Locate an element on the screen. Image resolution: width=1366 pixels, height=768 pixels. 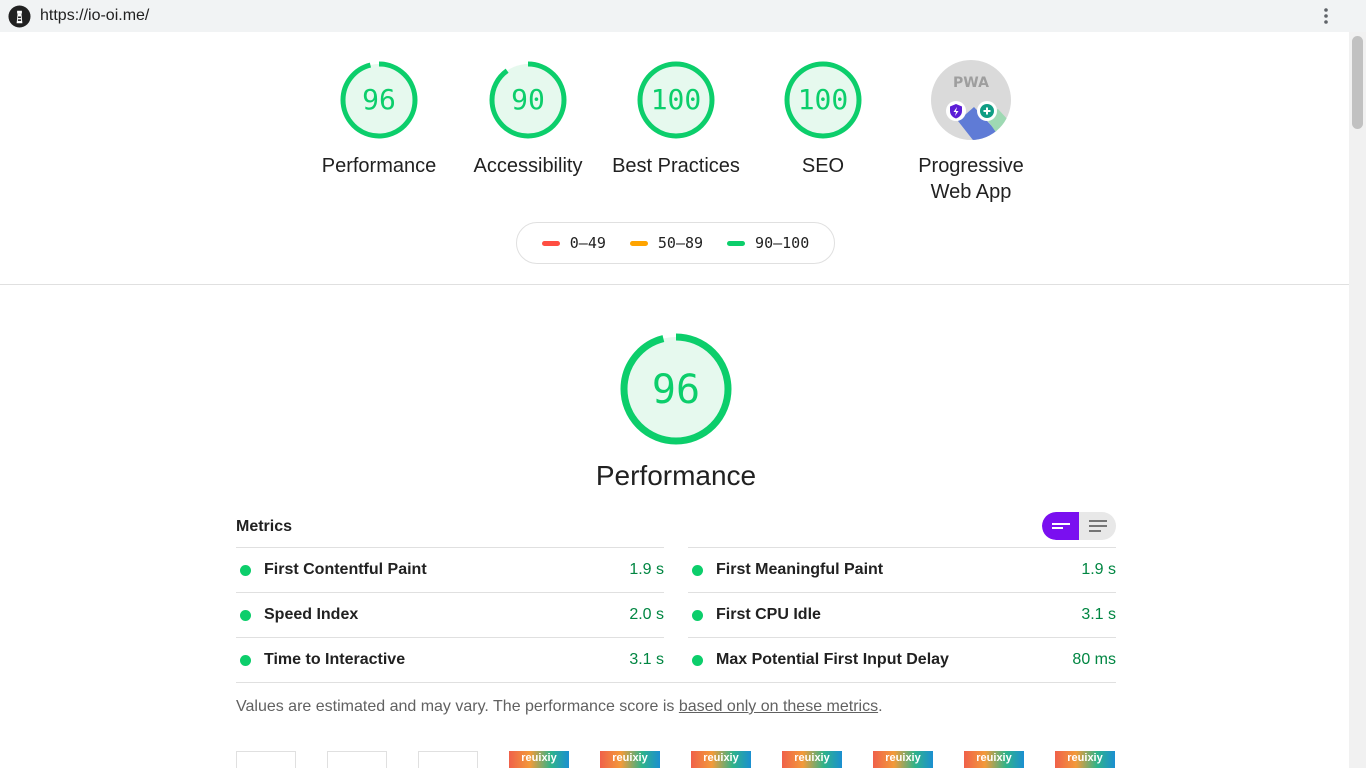
pwa-badge-text: PWA is located at coordinates (971, 83).